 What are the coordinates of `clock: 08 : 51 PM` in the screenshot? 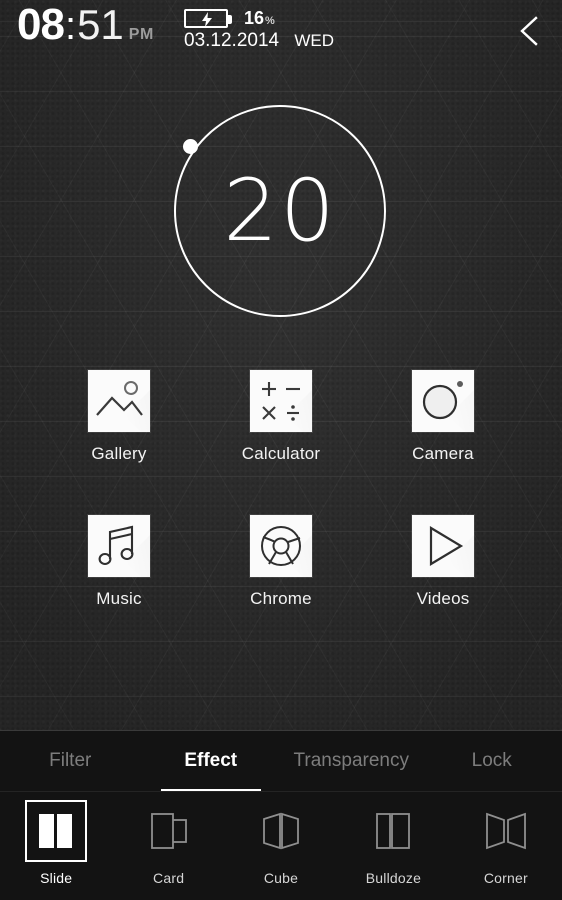 It's located at (85, 25).